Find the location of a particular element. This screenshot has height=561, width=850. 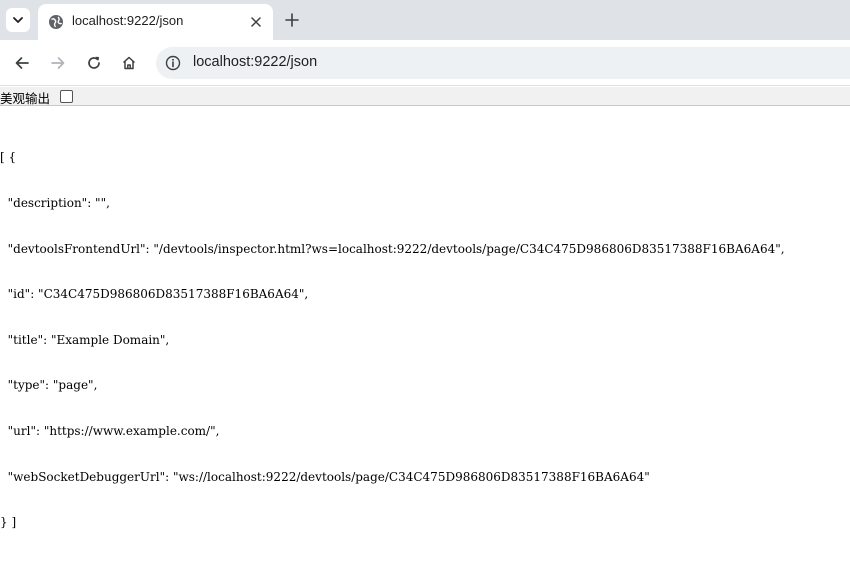

back-arrow-icon is located at coordinates (22, 63).